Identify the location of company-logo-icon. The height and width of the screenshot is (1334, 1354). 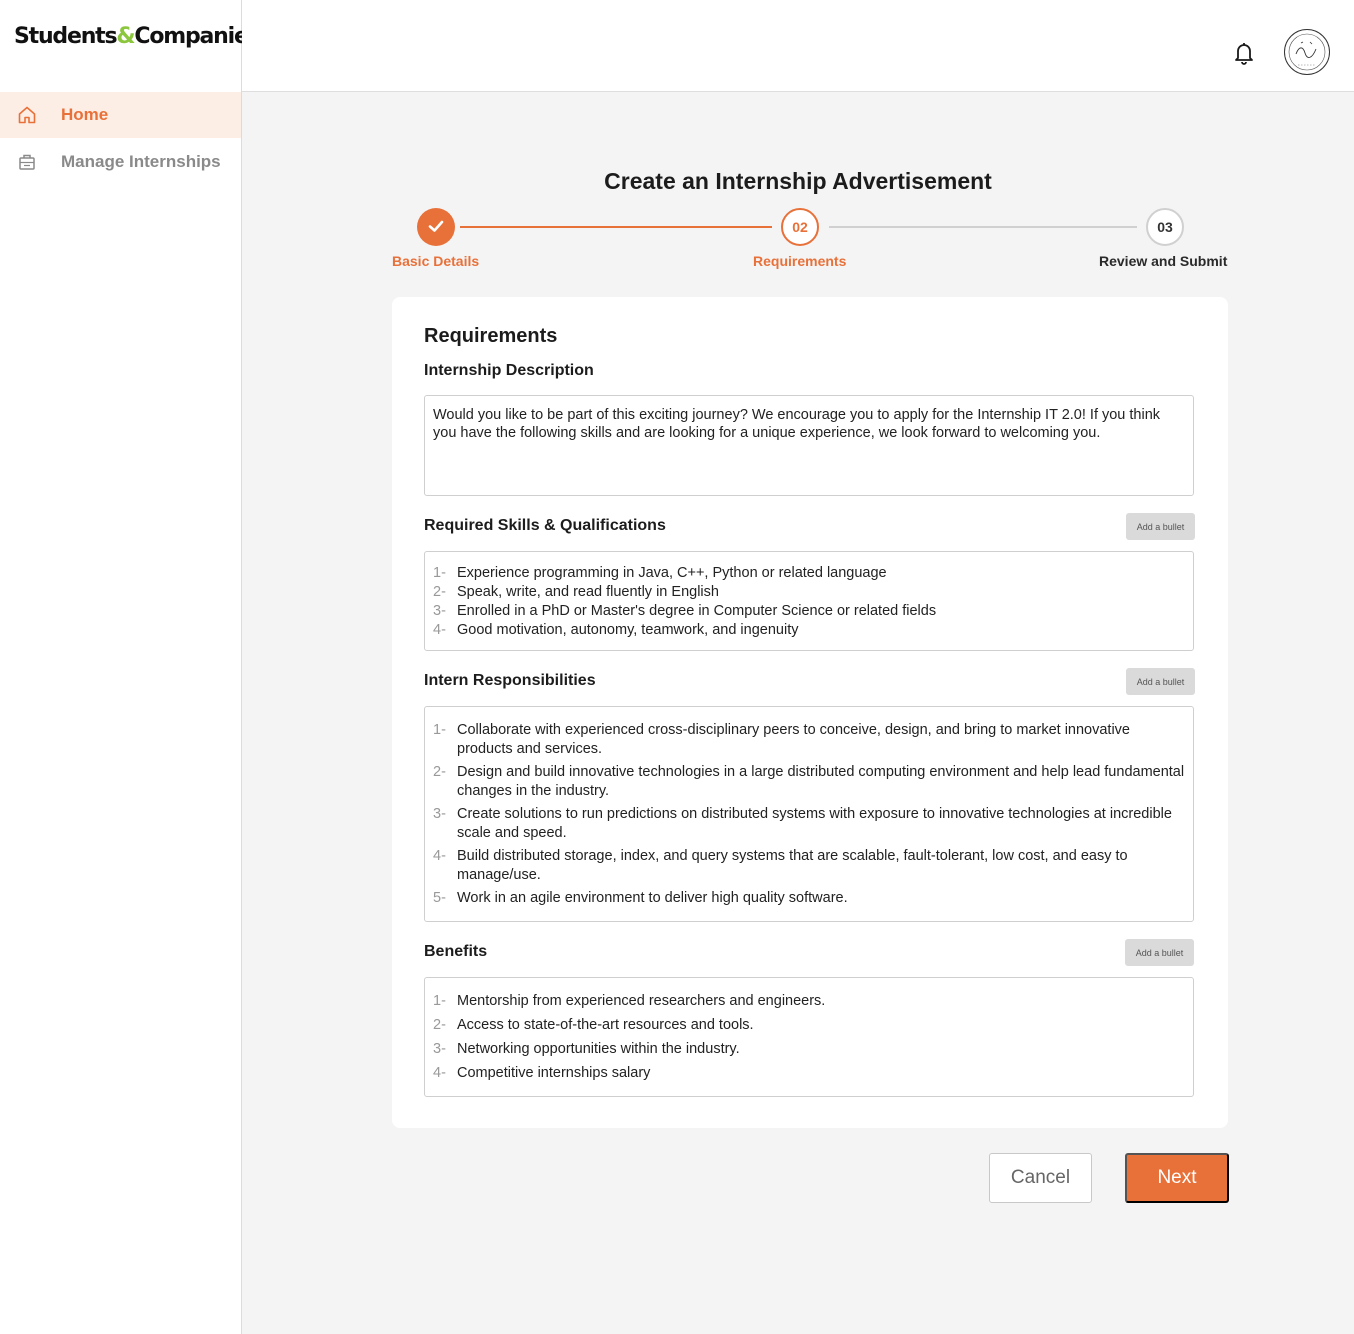
(1307, 52).